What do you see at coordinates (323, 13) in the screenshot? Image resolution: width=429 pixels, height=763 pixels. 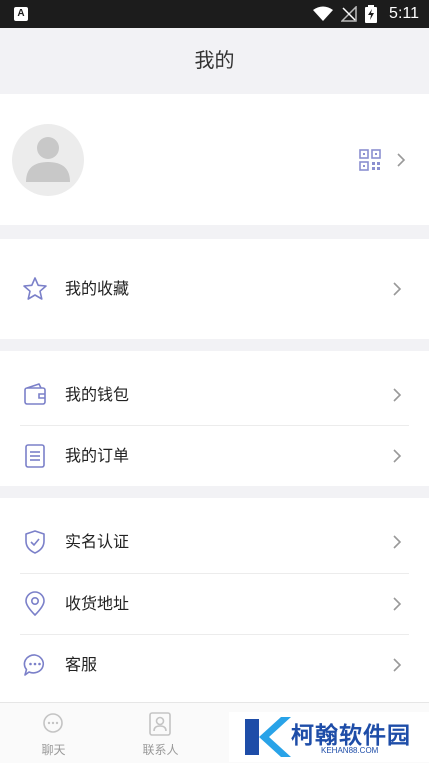 I see `wifi-icon` at bounding box center [323, 13].